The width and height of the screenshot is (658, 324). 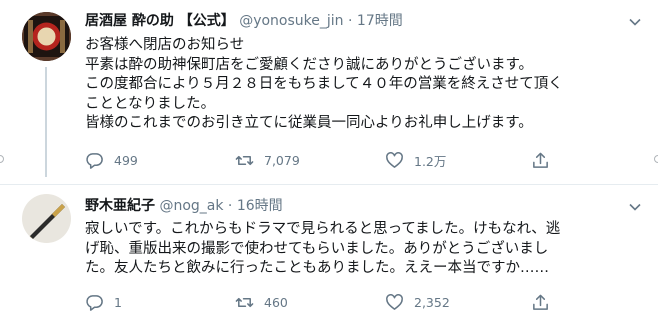 What do you see at coordinates (317, 248) in the screenshot?
I see `tweet-text-line: げ恥、重版出来の撮影で使わせてもらいました。ありがとうございまし` at bounding box center [317, 248].